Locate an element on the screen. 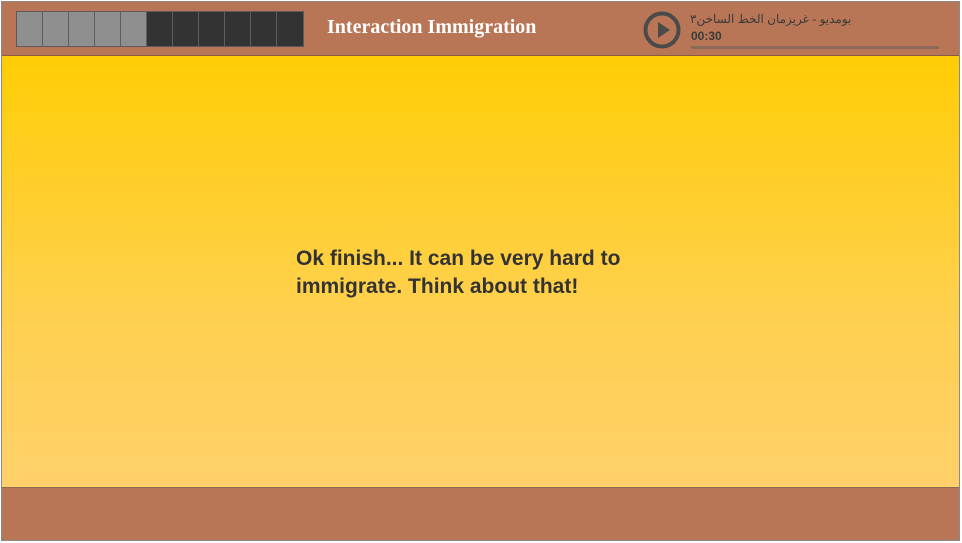  footer-bar is located at coordinates (480, 514).